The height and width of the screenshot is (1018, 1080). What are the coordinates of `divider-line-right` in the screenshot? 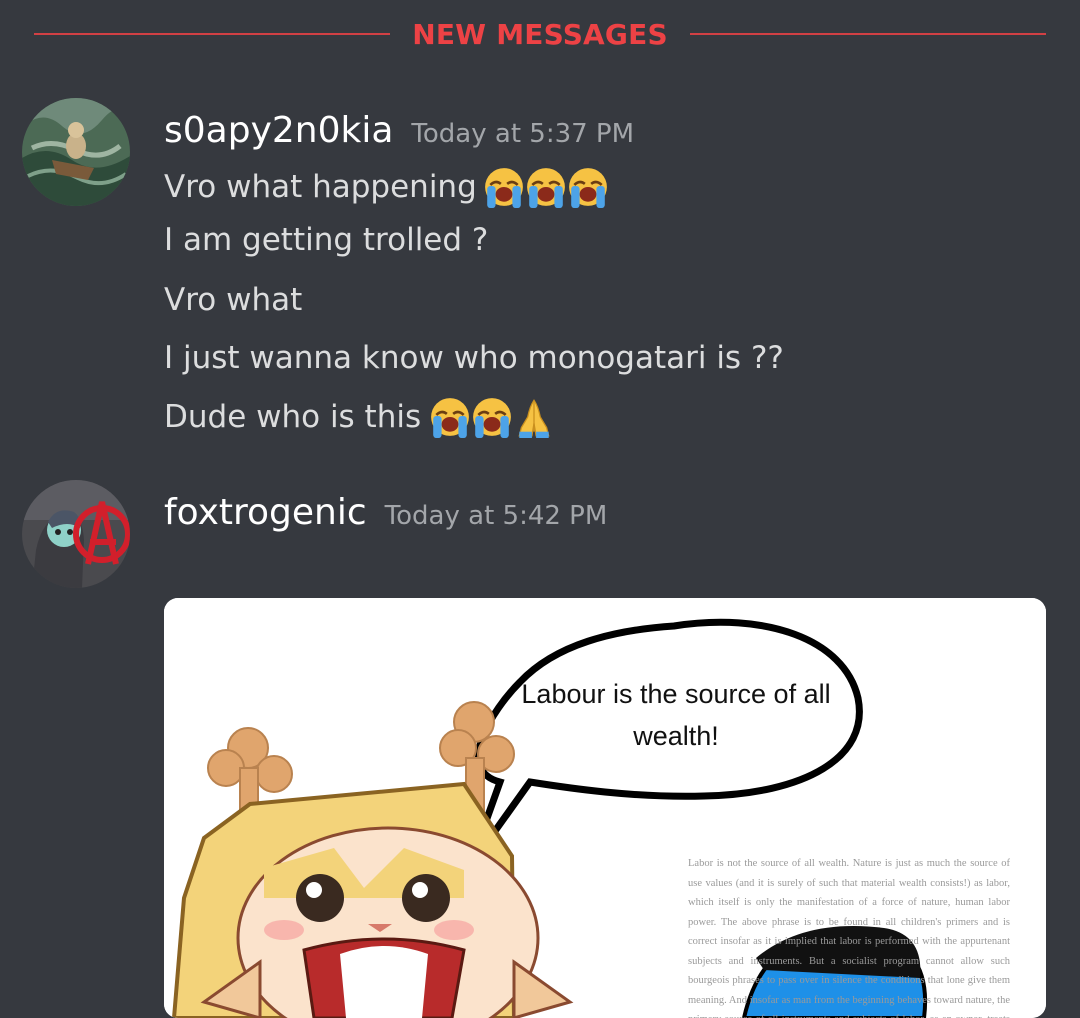 It's located at (868, 34).